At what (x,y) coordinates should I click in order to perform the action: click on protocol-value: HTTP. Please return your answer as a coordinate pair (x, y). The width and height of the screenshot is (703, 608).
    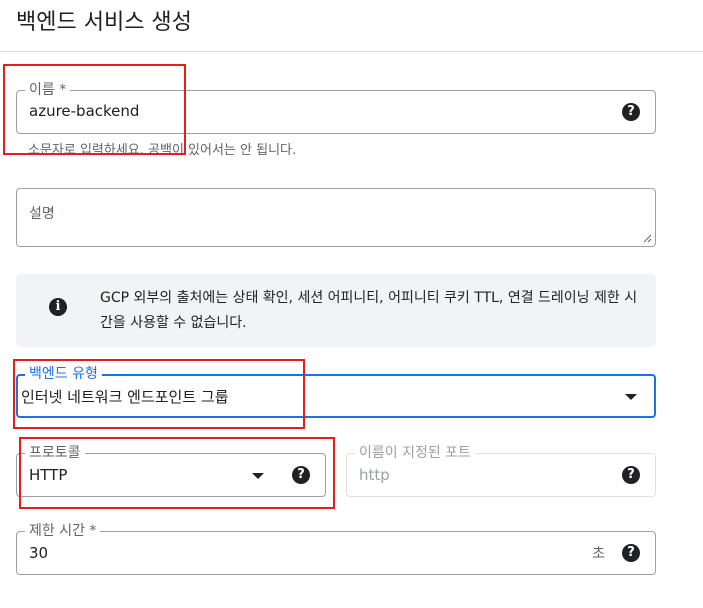
    Looking at the image, I should click on (48, 475).